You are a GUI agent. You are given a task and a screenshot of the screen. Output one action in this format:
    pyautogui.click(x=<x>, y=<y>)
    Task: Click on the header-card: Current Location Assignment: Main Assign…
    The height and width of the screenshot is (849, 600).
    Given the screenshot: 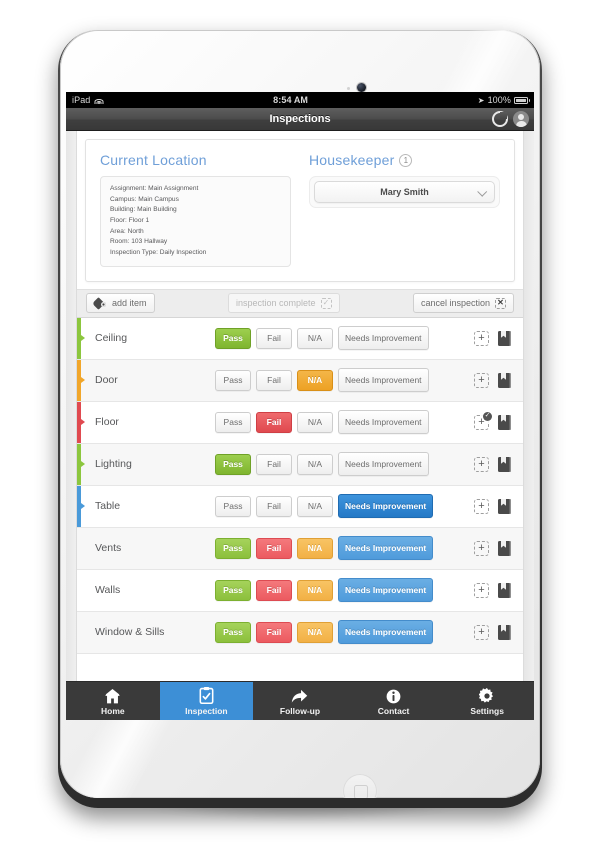 What is the action you would take?
    pyautogui.click(x=300, y=210)
    